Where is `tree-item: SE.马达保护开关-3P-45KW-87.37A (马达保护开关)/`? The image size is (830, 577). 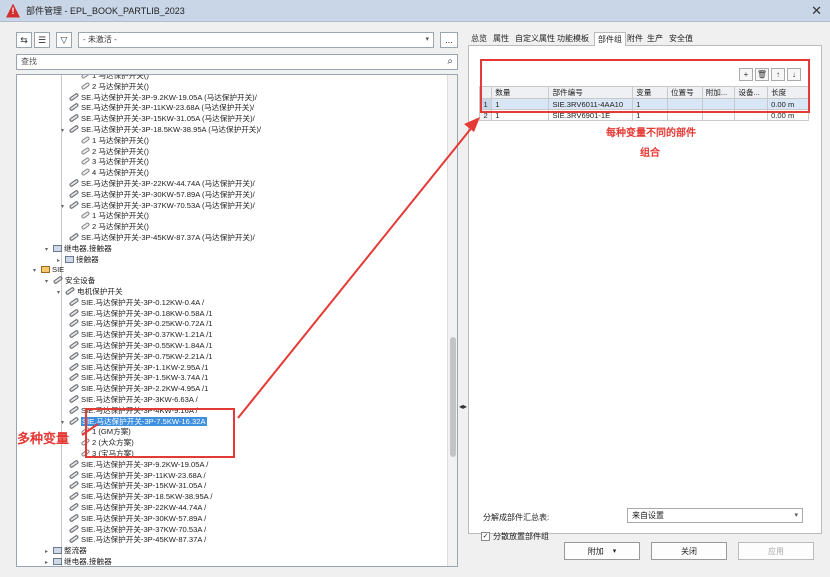
tree-item: SE.马达保护开关-3P-45KW-87.37A (马达保护开关)/ is located at coordinates (158, 237).